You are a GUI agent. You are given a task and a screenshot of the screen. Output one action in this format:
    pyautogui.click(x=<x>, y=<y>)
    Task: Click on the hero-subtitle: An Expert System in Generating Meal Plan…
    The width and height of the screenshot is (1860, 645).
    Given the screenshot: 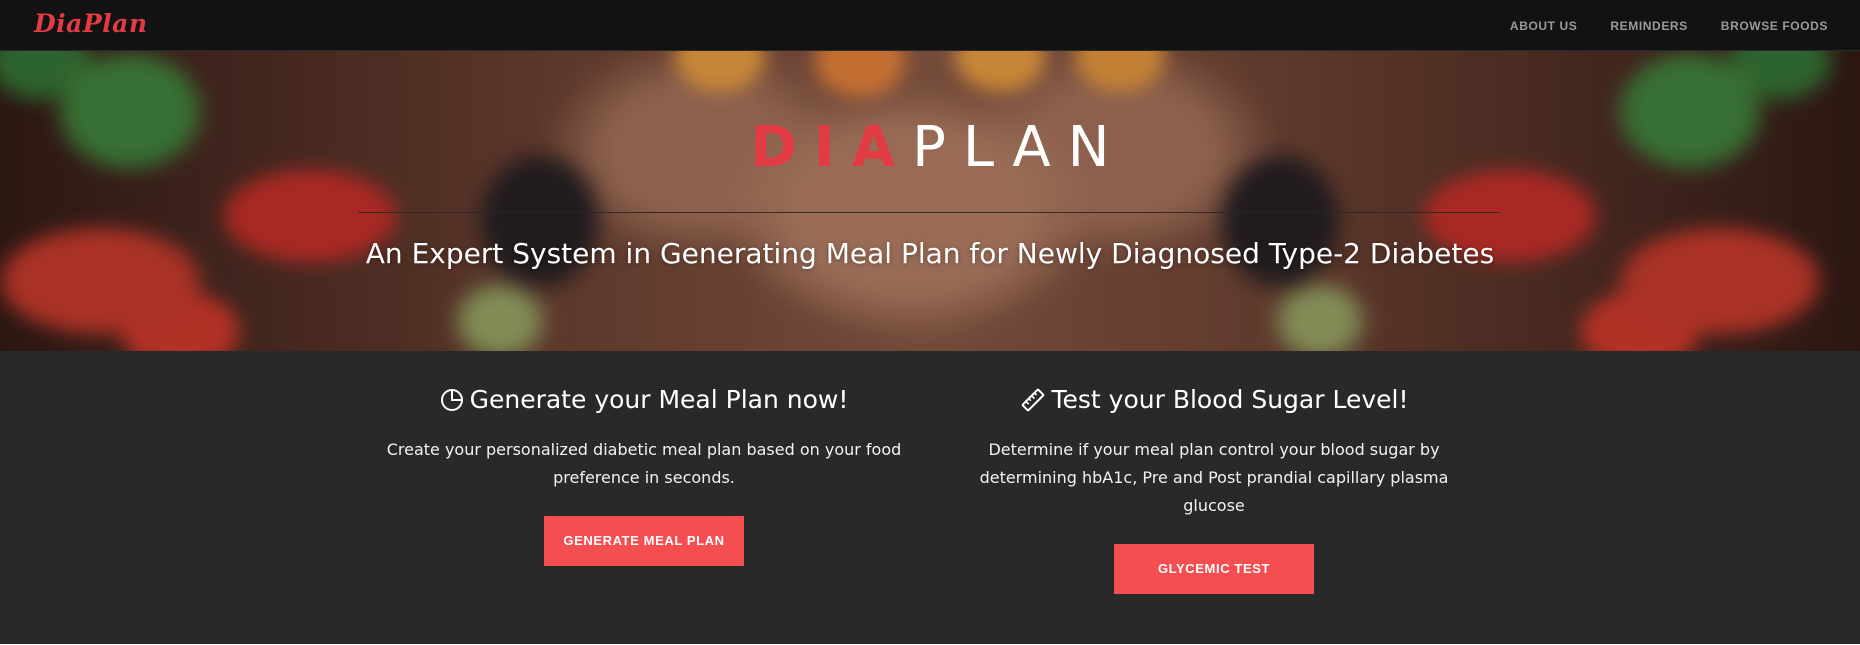 What is the action you would take?
    pyautogui.click(x=930, y=253)
    